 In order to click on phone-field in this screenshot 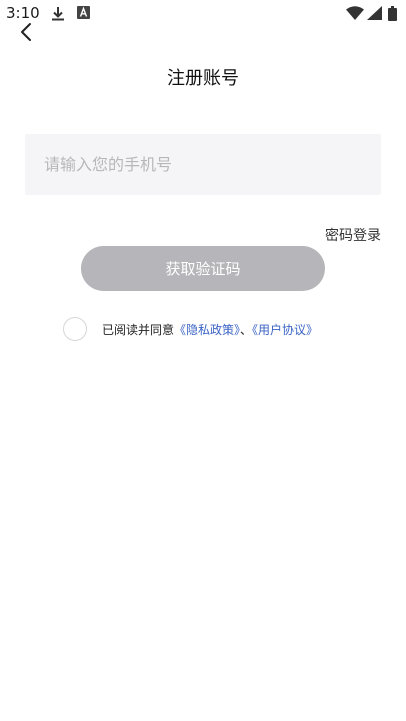, I will do `click(203, 164)`.